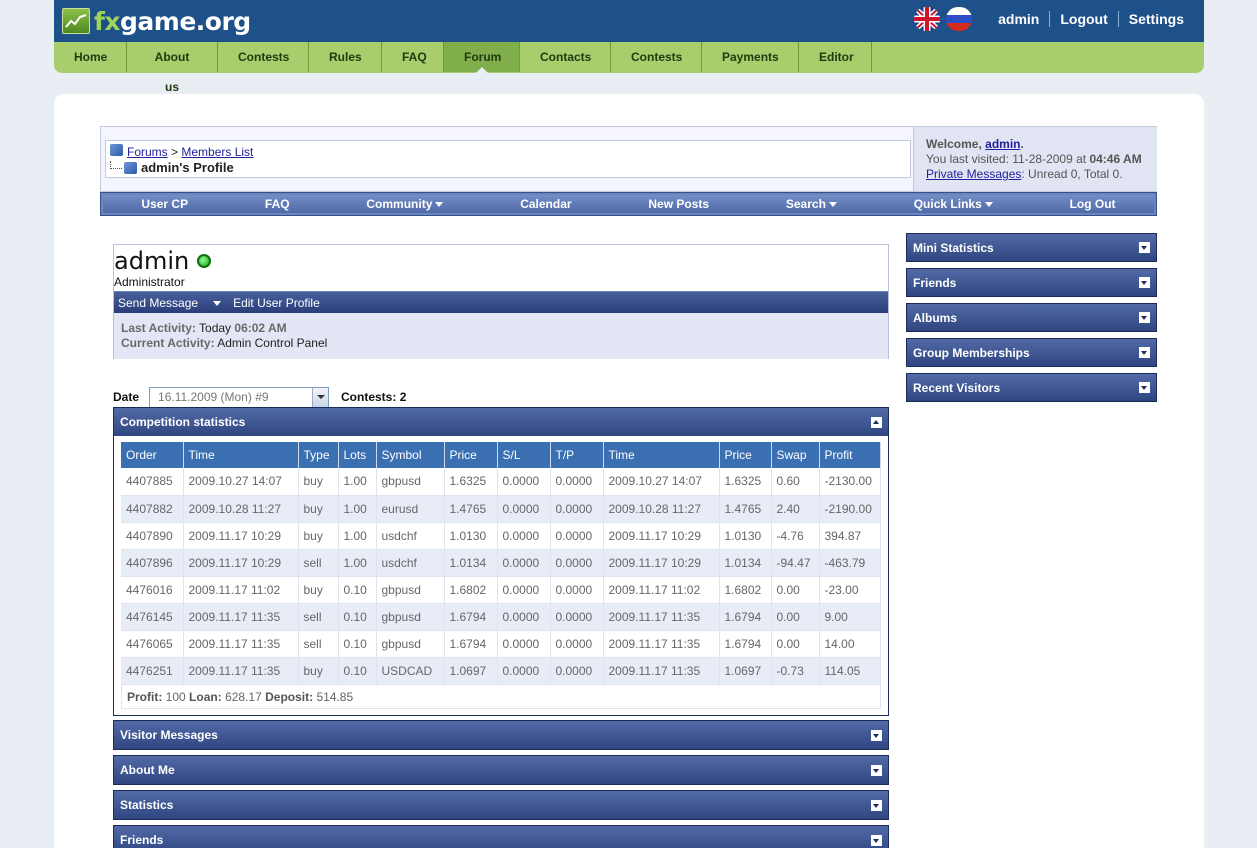 Image resolution: width=1257 pixels, height=848 pixels. What do you see at coordinates (1083, 19) in the screenshot?
I see `logout-link: Logout` at bounding box center [1083, 19].